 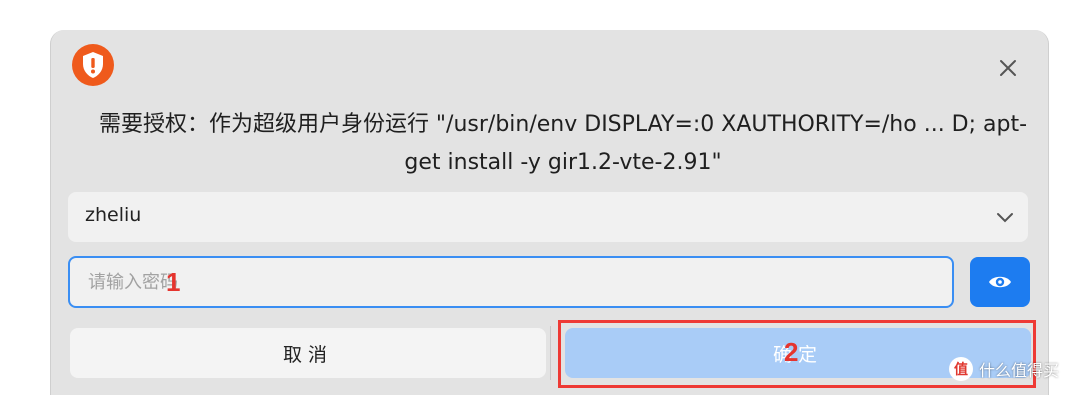 I want to click on annotation-marker-1: 1, so click(x=173, y=282).